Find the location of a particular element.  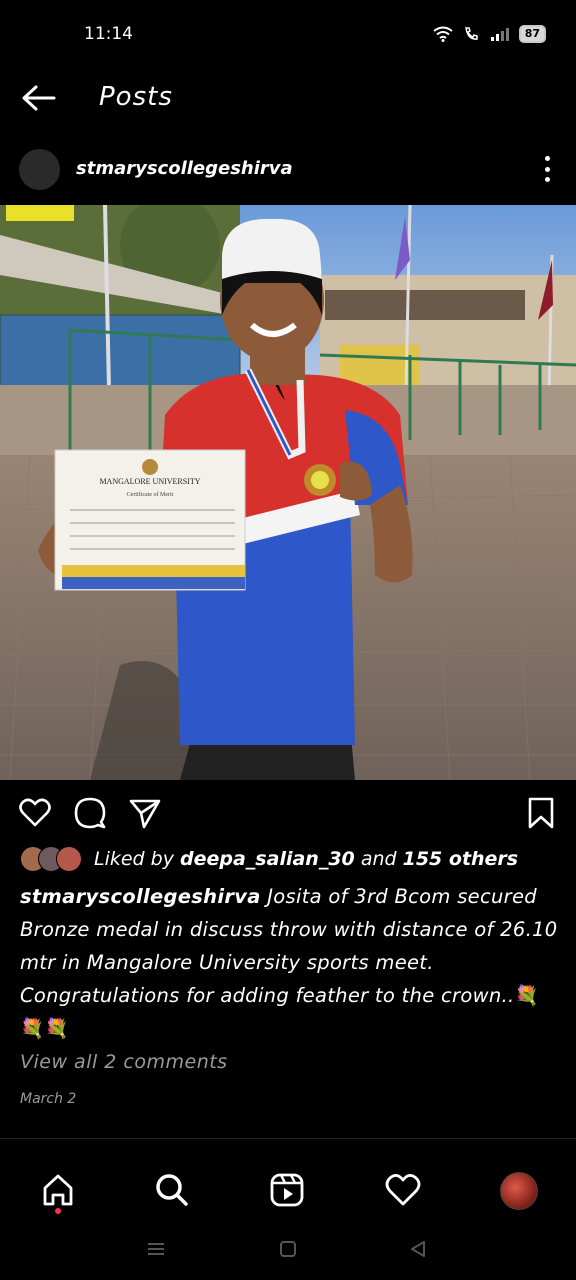

back-arrow-icon is located at coordinates (38, 98).